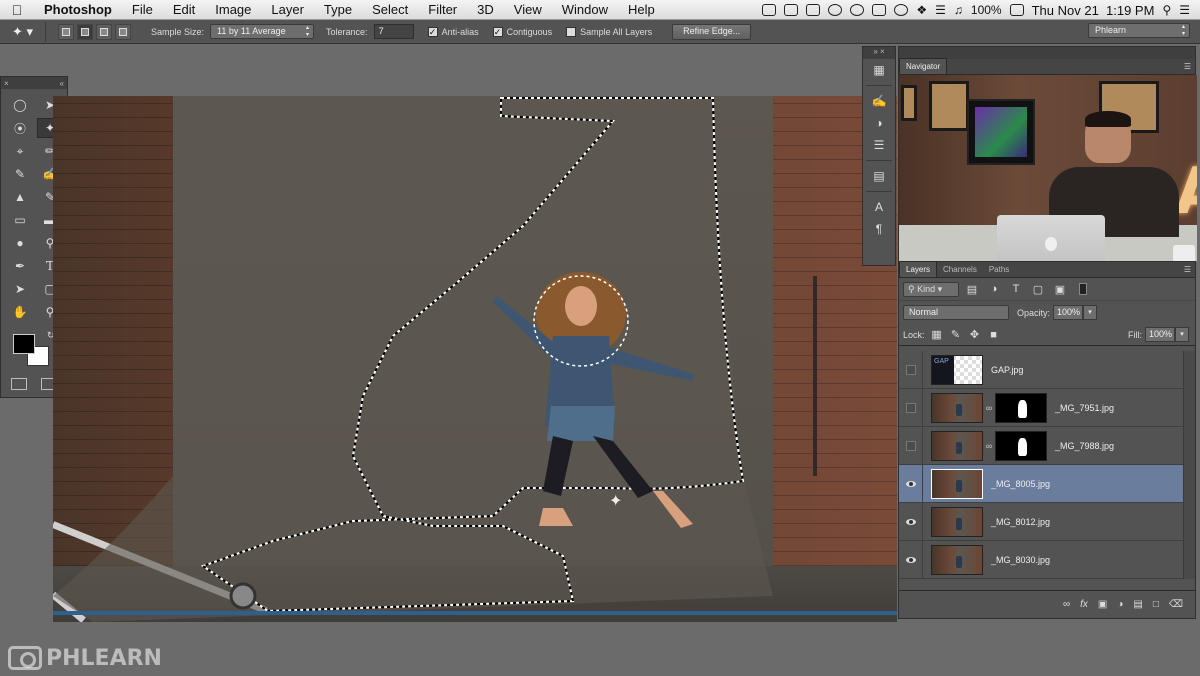 Image resolution: width=1200 pixels, height=676 pixels. I want to click on layer-name: _MG_8030.jpg, so click(1020, 560).